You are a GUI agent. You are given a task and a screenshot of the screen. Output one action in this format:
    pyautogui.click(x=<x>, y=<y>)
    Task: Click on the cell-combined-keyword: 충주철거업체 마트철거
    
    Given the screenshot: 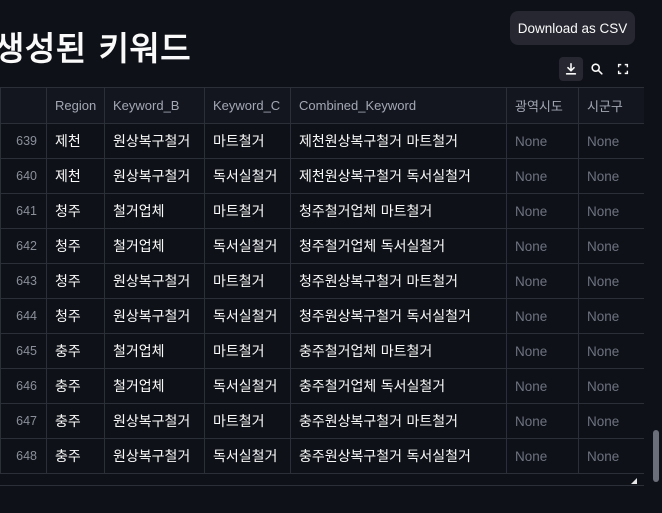 What is the action you would take?
    pyautogui.click(x=398, y=351)
    